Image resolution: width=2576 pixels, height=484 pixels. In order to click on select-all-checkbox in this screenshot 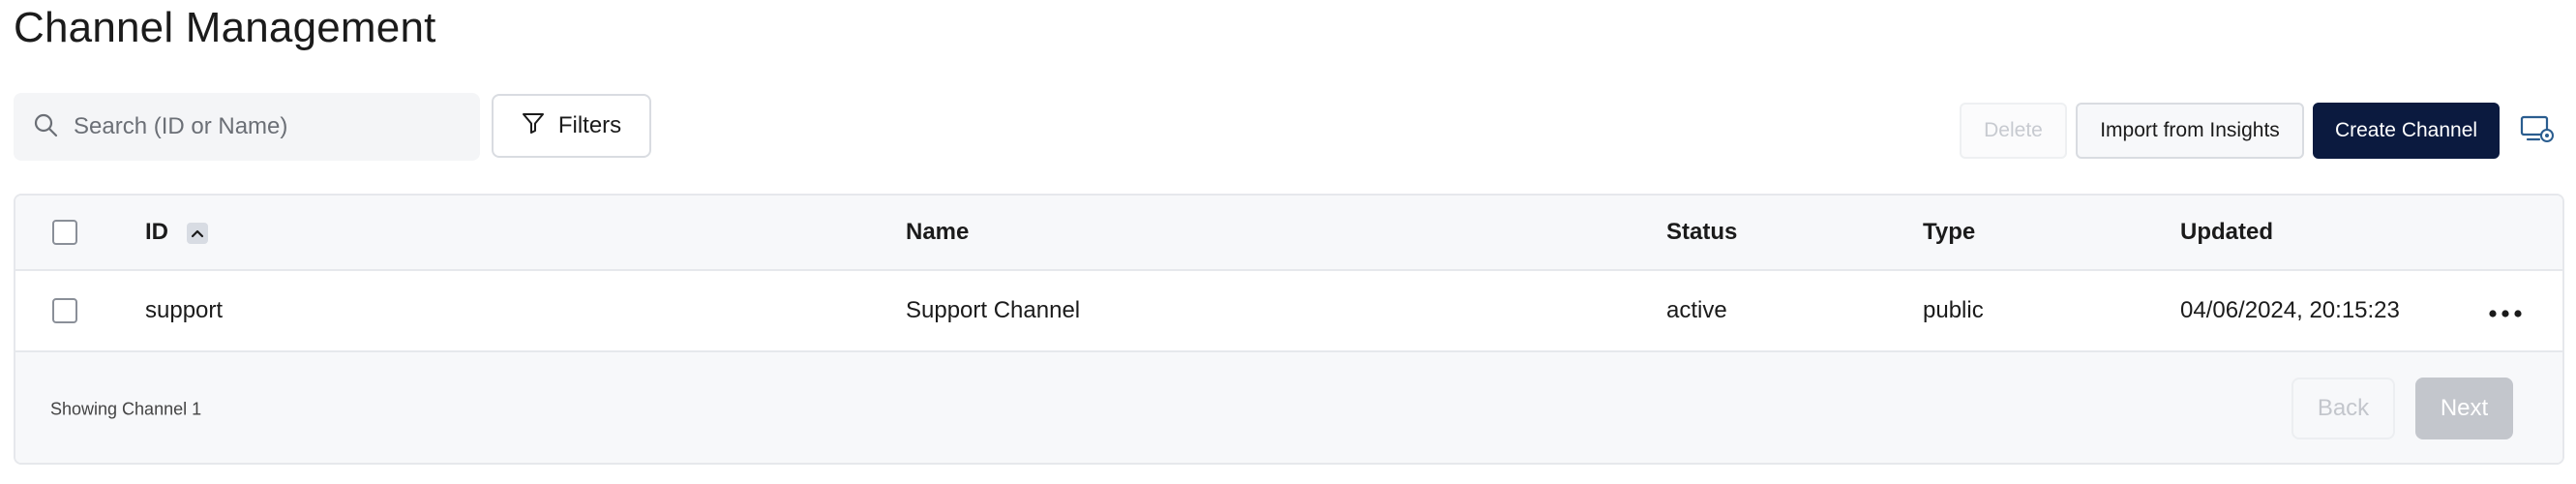, I will do `click(64, 232)`.